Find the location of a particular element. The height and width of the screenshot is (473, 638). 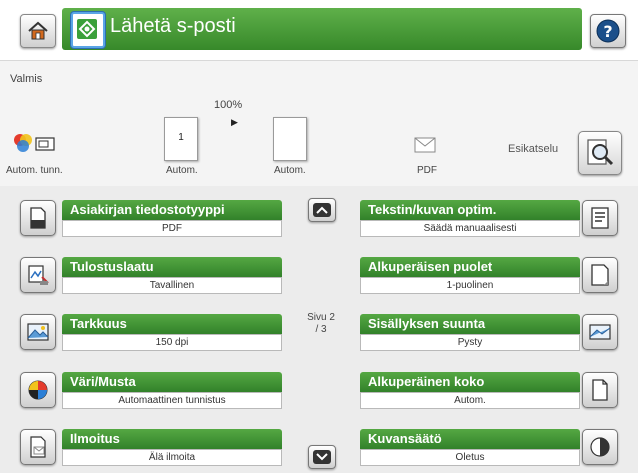

original-size-icon-button is located at coordinates (600, 390).